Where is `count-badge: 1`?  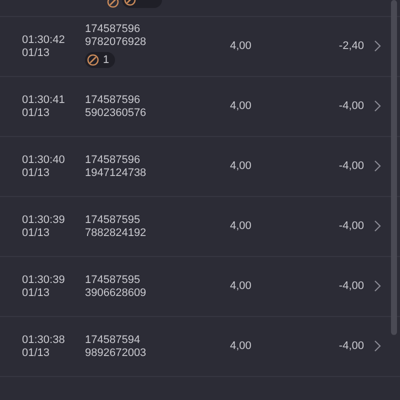
count-badge: 1 is located at coordinates (100, 60).